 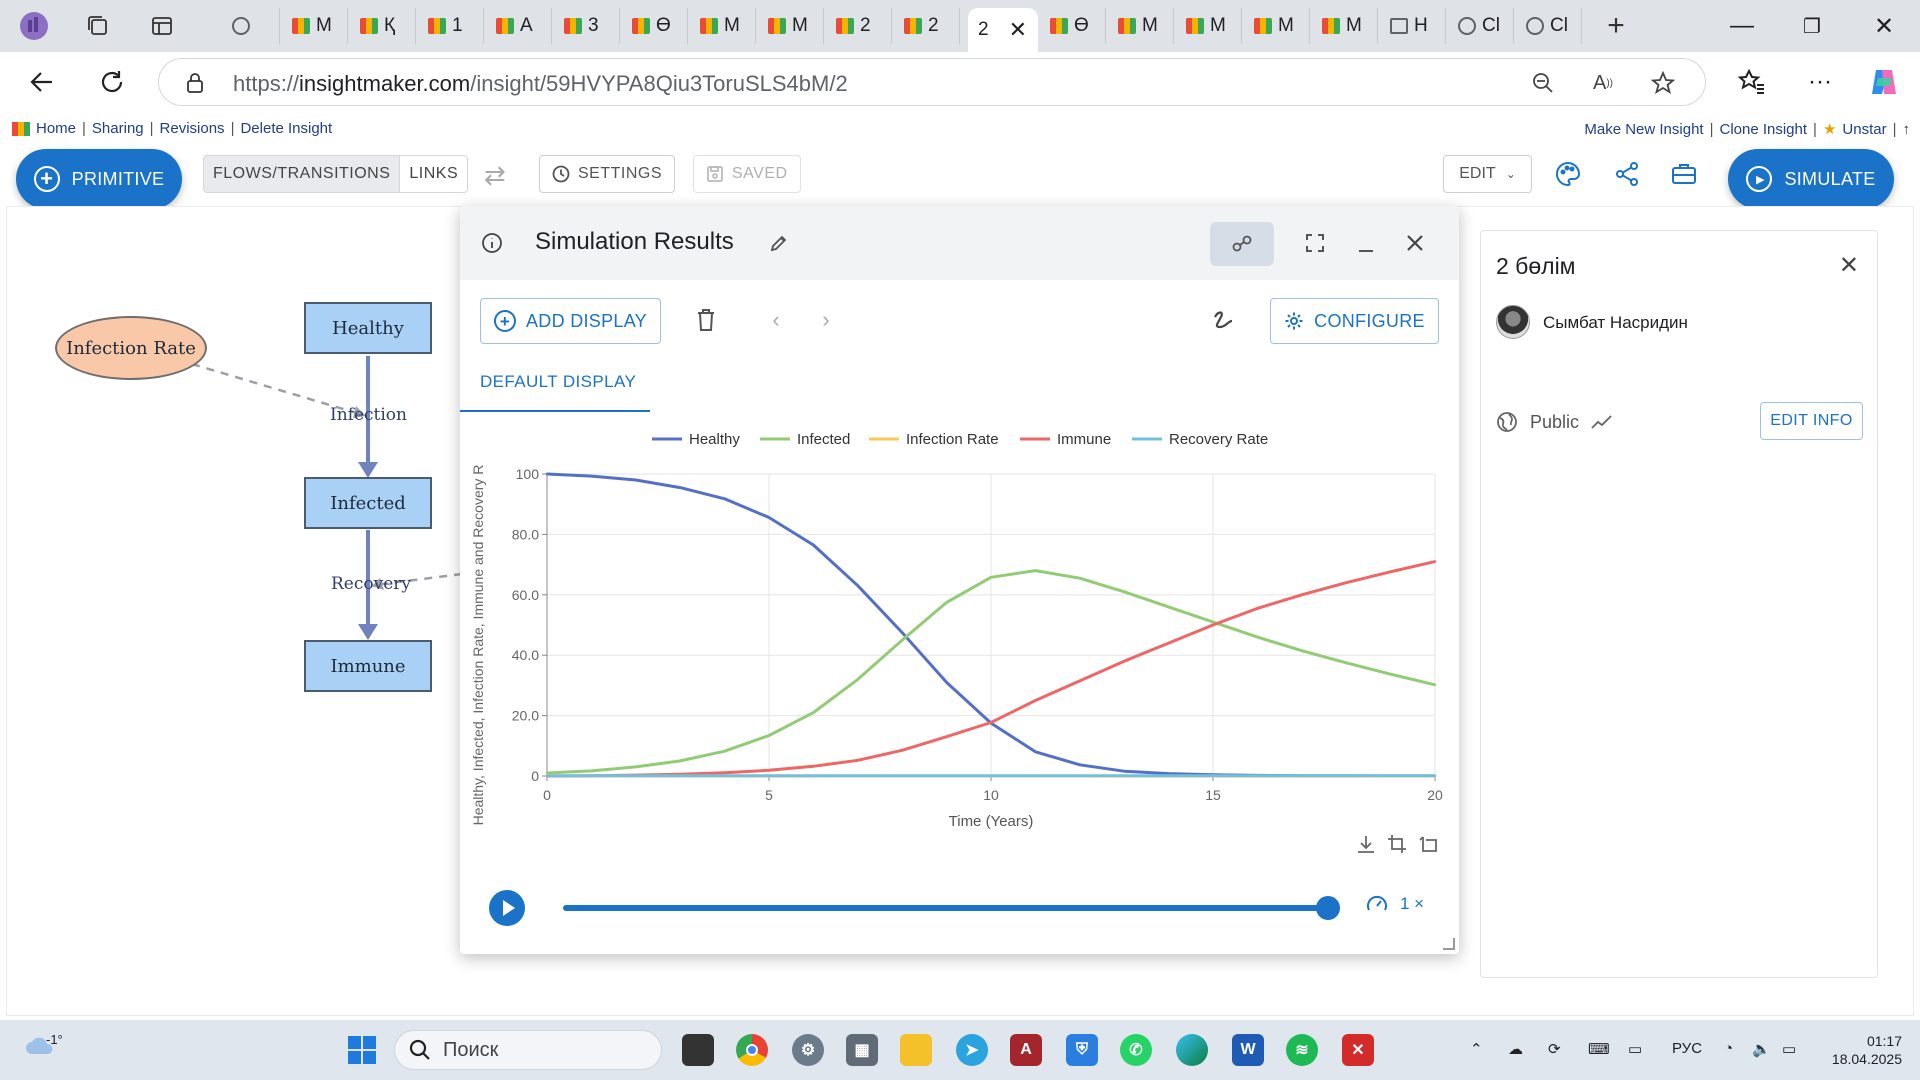 I want to click on edit-info-button: EDIT INFO, so click(x=1811, y=421).